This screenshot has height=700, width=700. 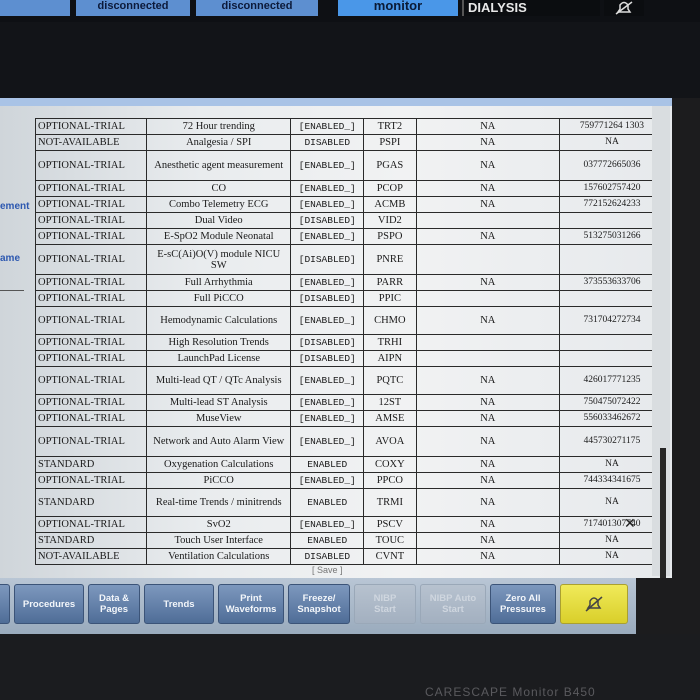 What do you see at coordinates (319, 604) in the screenshot?
I see `freeze-snapshot-button: Freeze/ Snapshot` at bounding box center [319, 604].